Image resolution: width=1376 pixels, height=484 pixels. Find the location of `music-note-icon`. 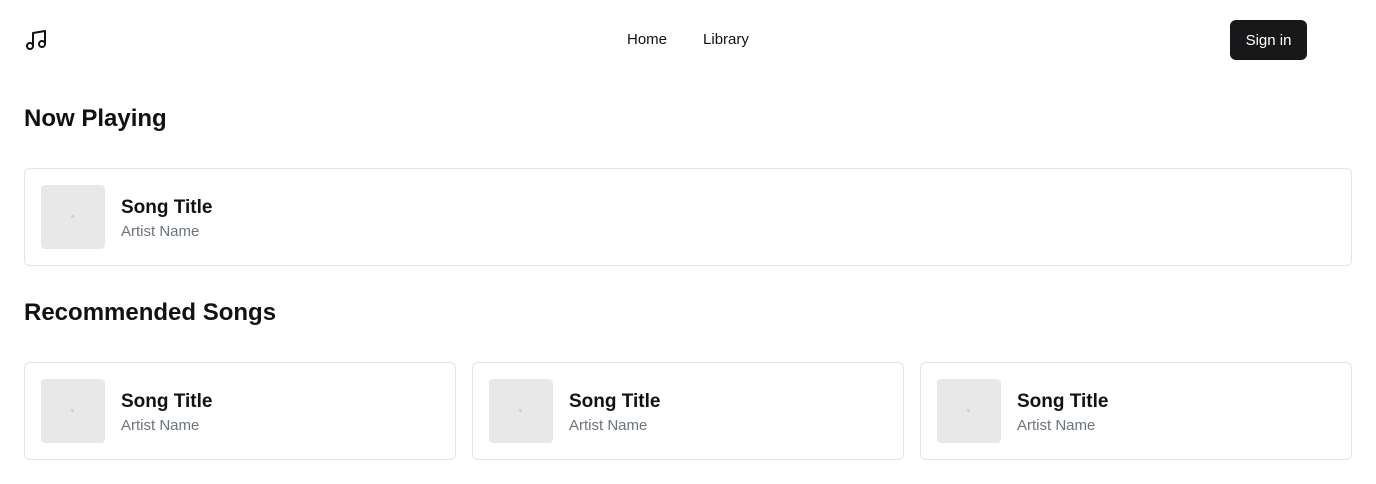

music-note-icon is located at coordinates (36, 40).